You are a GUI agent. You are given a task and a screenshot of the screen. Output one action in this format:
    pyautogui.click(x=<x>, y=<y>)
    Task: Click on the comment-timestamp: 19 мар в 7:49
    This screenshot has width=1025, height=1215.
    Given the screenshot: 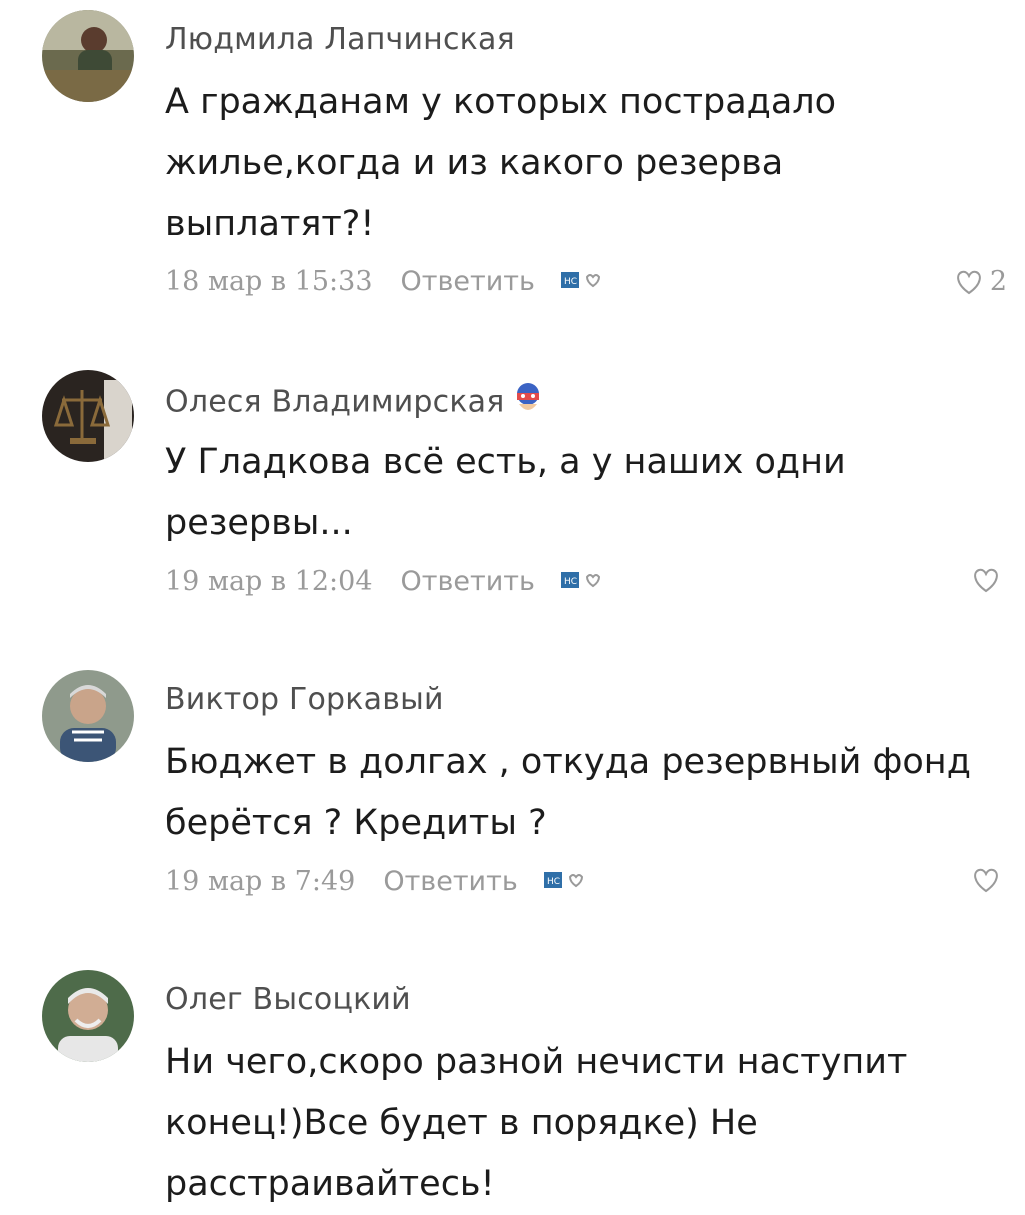 What is the action you would take?
    pyautogui.click(x=260, y=881)
    